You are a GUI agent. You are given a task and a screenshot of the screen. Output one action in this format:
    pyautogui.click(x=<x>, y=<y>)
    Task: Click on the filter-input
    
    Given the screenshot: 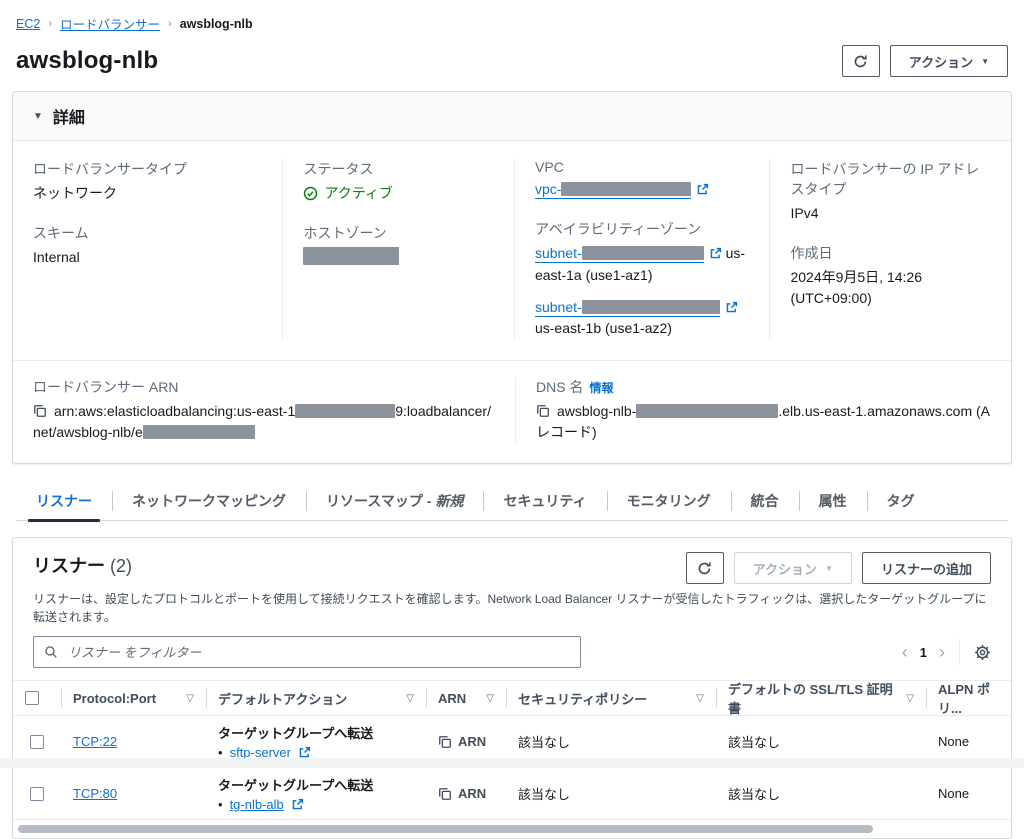 What is the action you would take?
    pyautogui.click(x=318, y=652)
    